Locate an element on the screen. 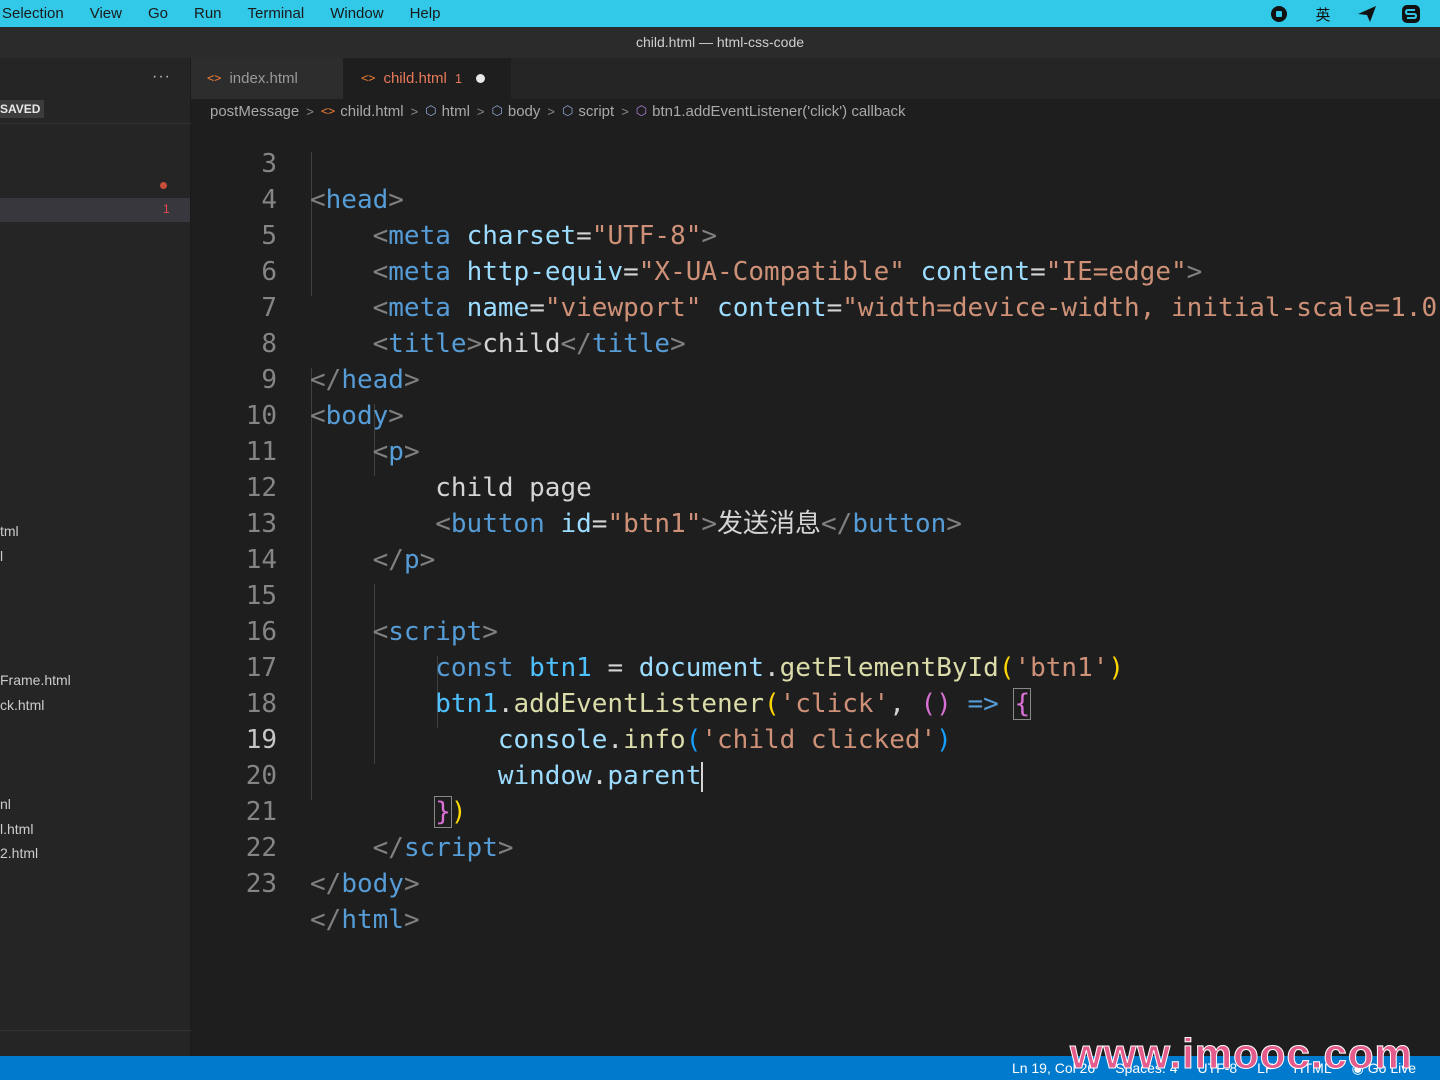 Image resolution: width=1440 pixels, height=1080 pixels. code-line: 11 child page is located at coordinates (815, 450).